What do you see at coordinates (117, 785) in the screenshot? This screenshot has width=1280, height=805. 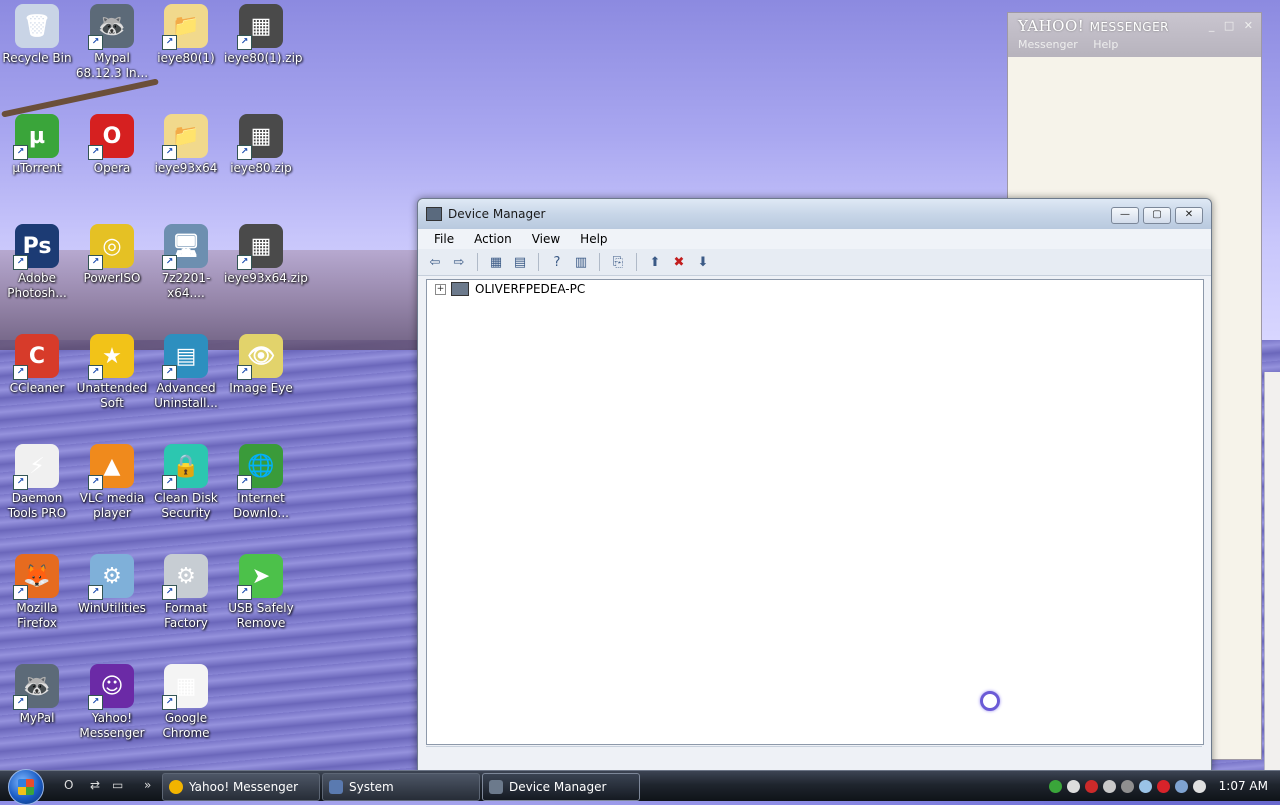 I see `show-desktop-icon: ▭` at bounding box center [117, 785].